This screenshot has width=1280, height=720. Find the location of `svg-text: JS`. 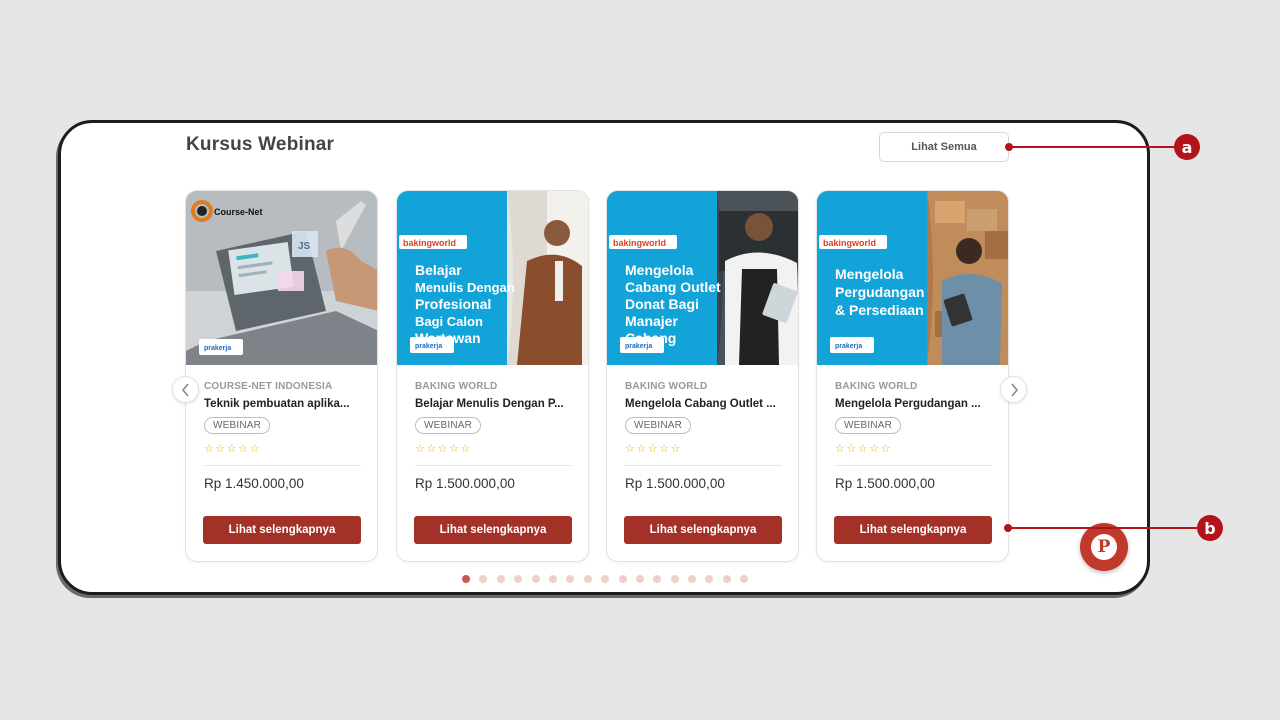

svg-text: JS is located at coordinates (304, 246).